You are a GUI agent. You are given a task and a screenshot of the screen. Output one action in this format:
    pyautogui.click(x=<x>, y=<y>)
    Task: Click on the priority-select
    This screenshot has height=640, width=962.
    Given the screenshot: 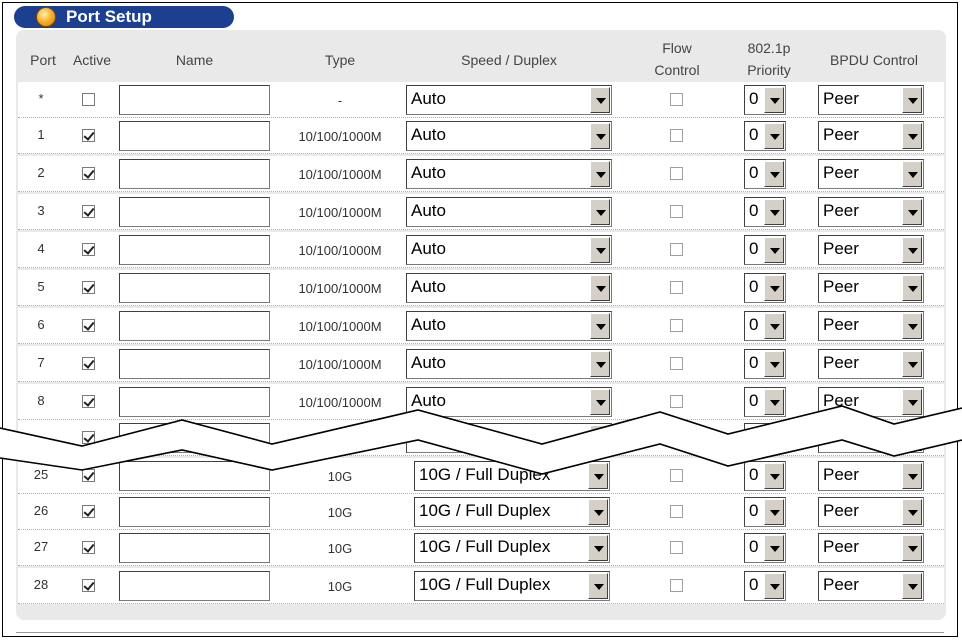 What is the action you would take?
    pyautogui.click(x=765, y=438)
    